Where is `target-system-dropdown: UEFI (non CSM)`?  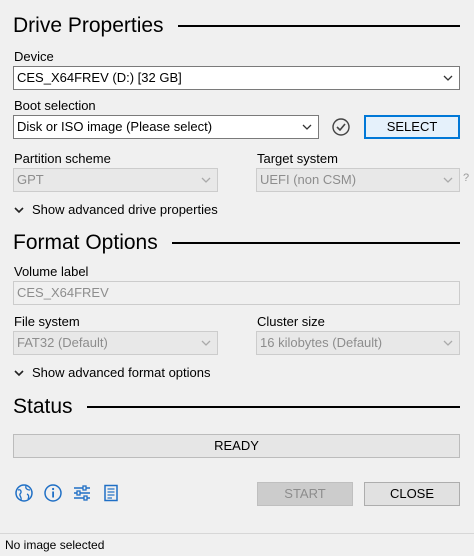 target-system-dropdown: UEFI (non CSM) is located at coordinates (358, 180).